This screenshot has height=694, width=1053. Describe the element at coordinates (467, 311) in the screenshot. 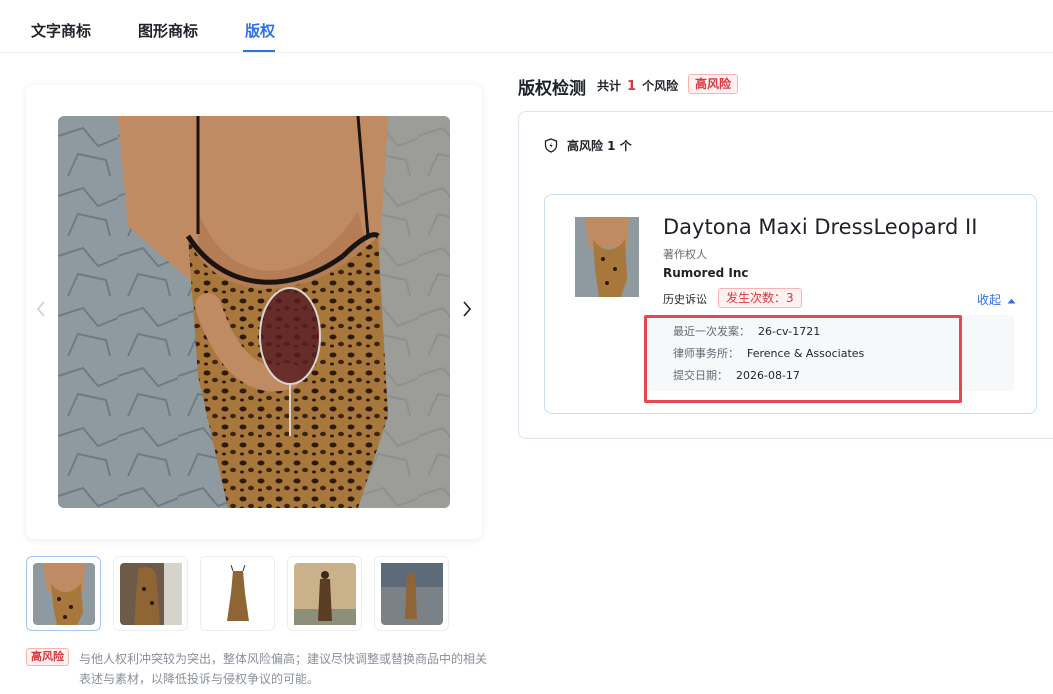

I see `chevron-right-icon` at that location.